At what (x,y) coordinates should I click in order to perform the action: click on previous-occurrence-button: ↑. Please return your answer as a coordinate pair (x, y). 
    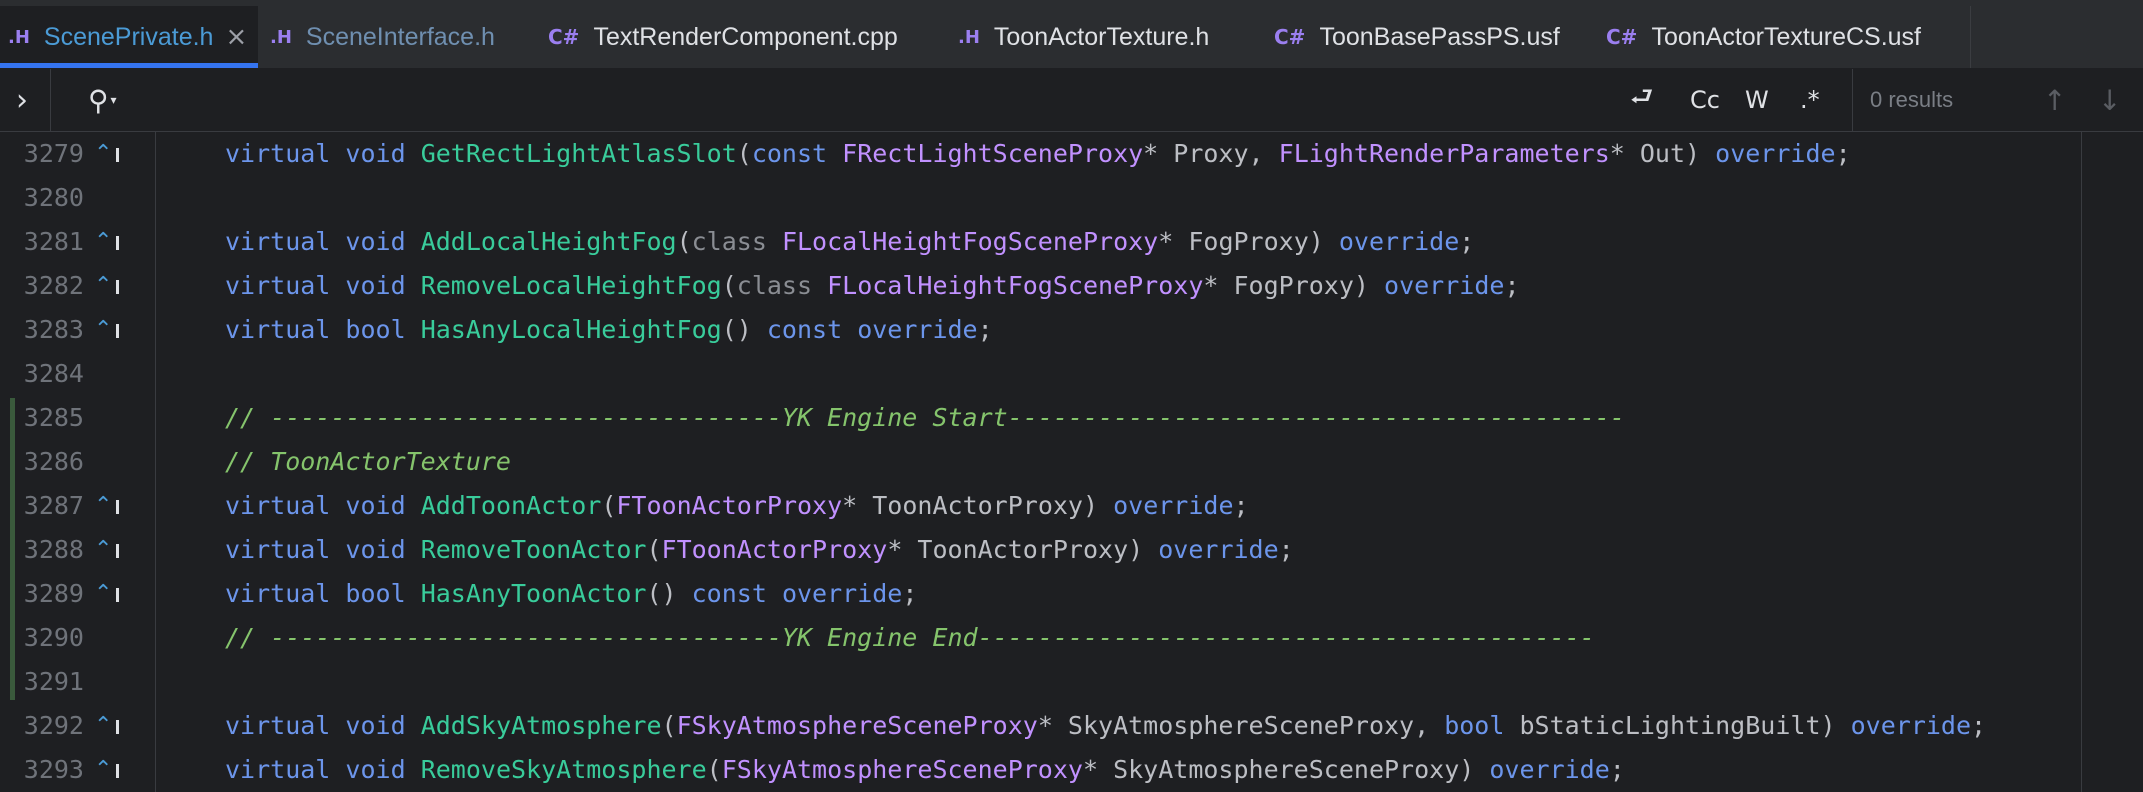
    Looking at the image, I should click on (2054, 100).